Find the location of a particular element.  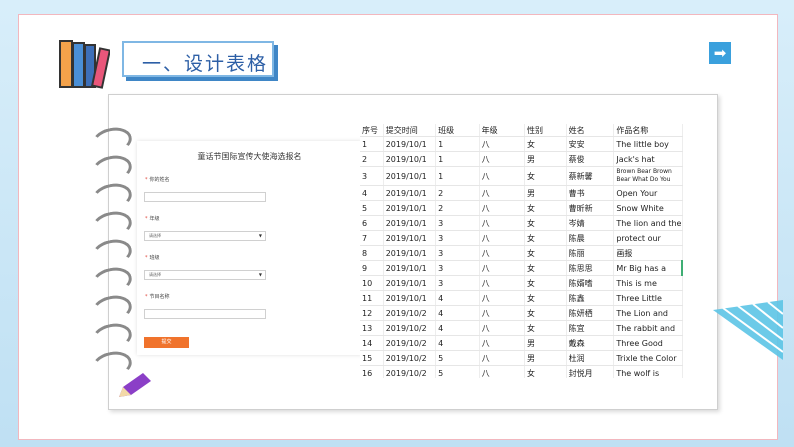

table-row: 15 2019/10/2 5 八男杜润 Trixle the Color is located at coordinates (521, 358).